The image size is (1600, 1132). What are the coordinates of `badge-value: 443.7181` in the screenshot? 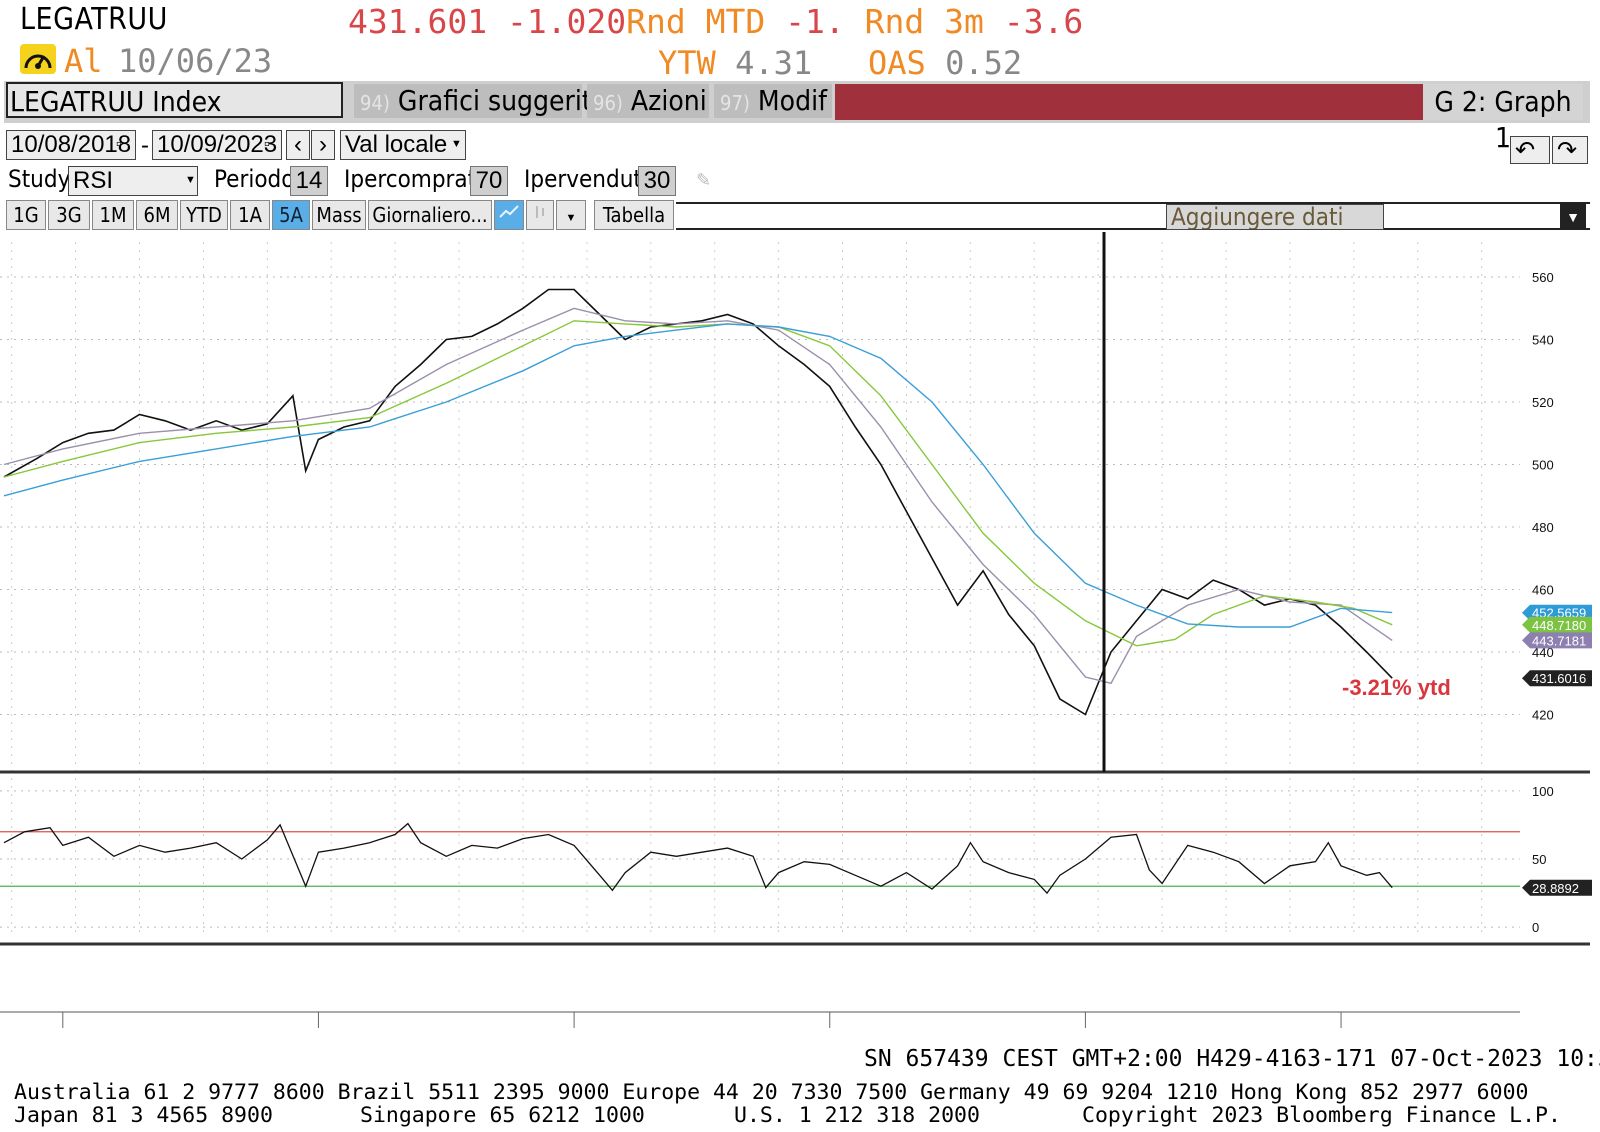 It's located at (1559, 640).